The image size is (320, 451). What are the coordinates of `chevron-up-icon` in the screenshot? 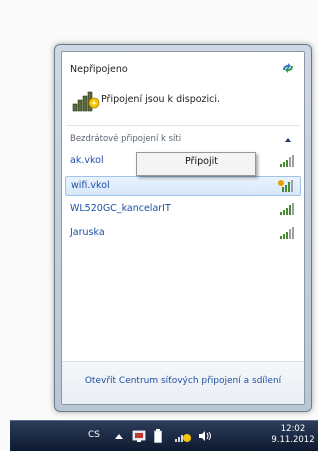 It's located at (288, 140).